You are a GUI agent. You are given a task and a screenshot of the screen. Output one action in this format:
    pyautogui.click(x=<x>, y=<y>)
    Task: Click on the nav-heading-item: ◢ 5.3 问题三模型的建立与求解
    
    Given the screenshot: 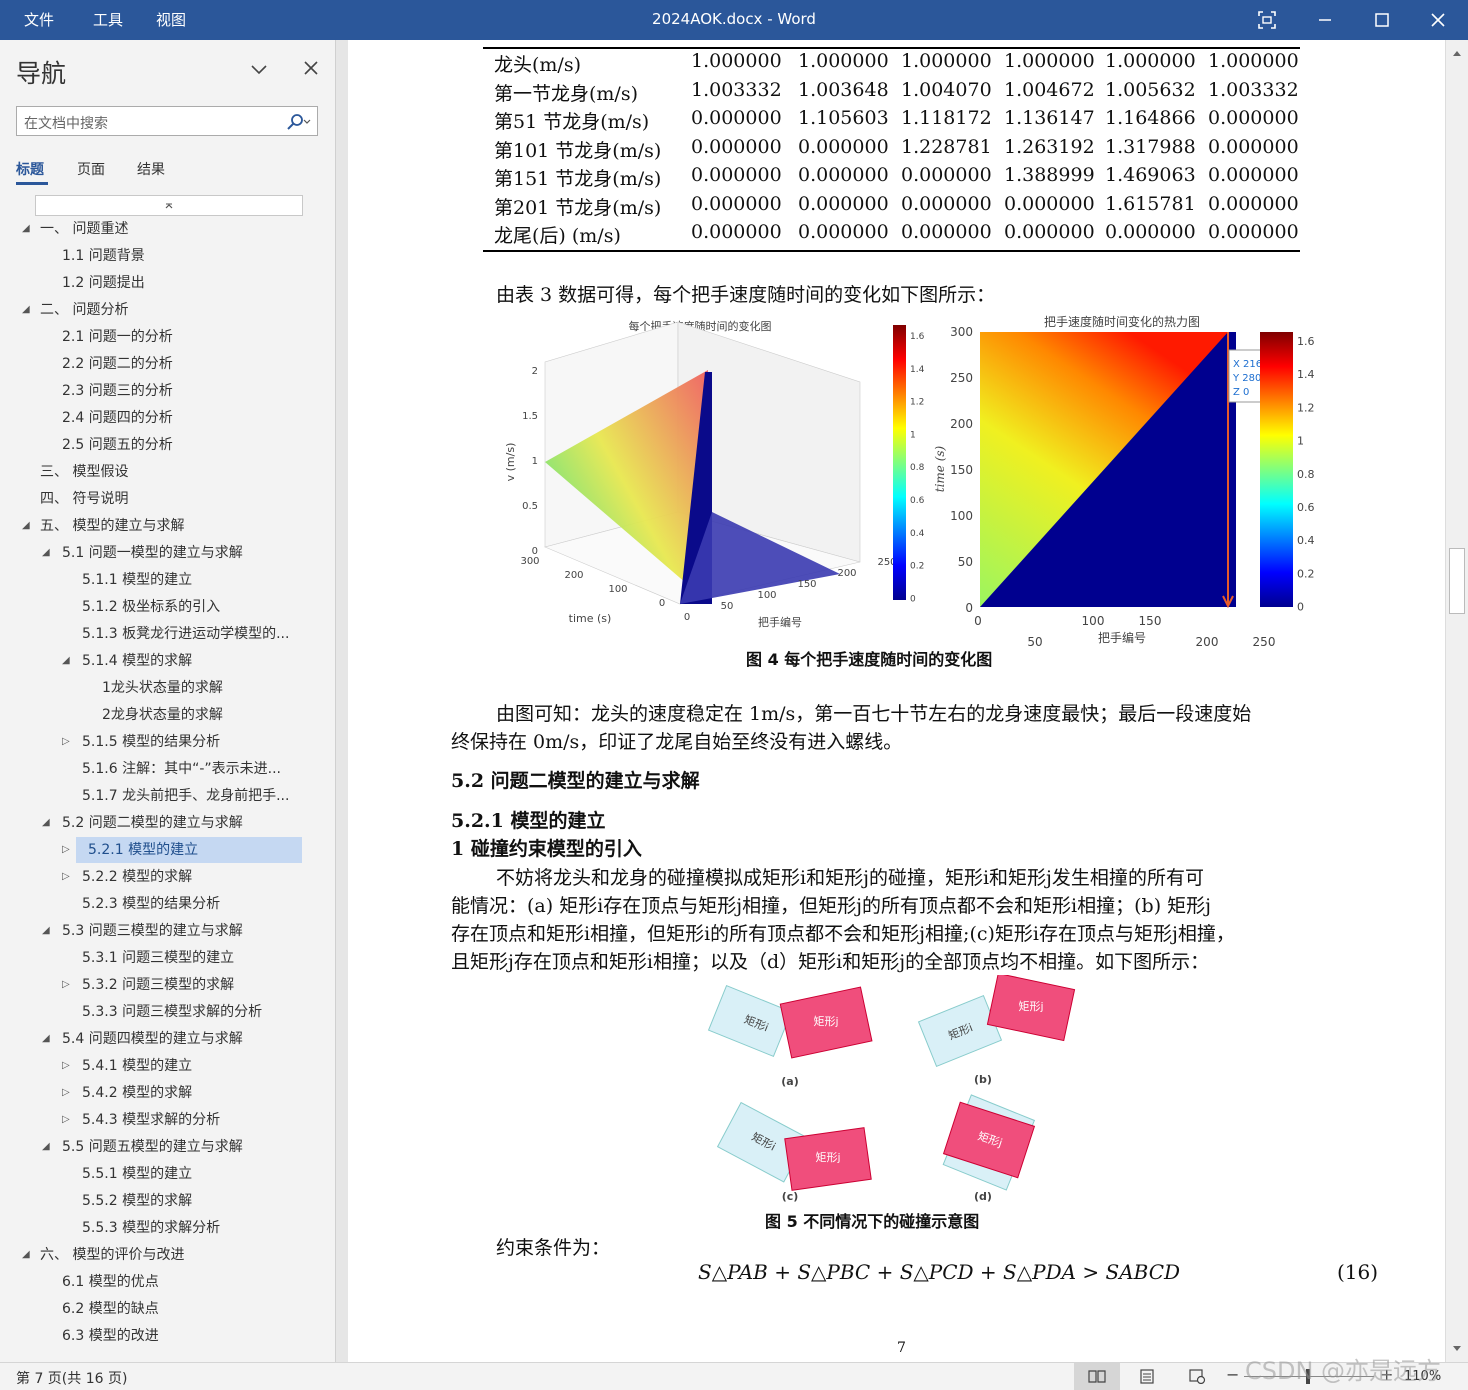 What is the action you would take?
    pyautogui.click(x=165, y=931)
    